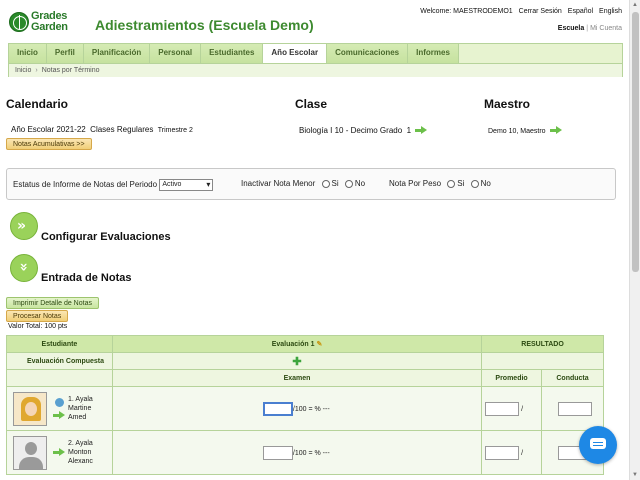  I want to click on expand-configure-button: », so click(24, 226).